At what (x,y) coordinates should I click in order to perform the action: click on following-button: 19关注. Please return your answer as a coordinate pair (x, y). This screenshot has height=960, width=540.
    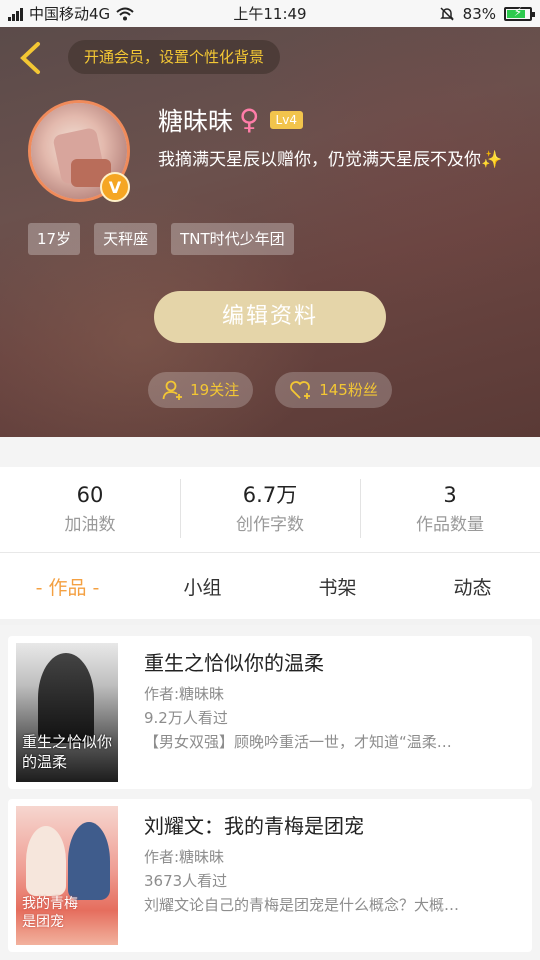
    Looking at the image, I should click on (201, 390).